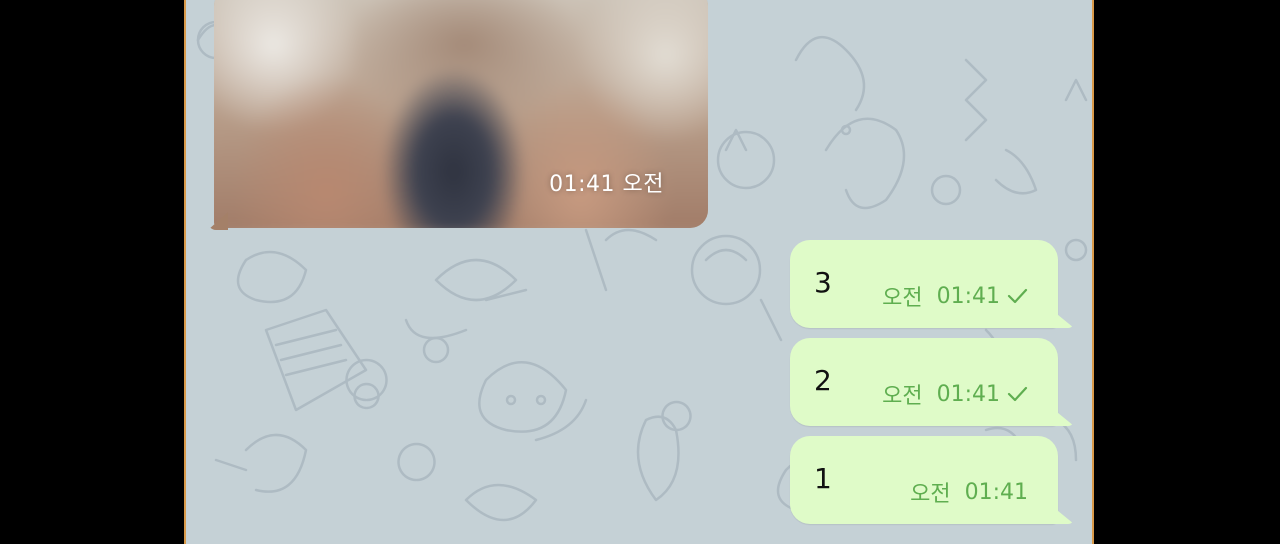  I want to click on image-ampm: 오전, so click(643, 184).